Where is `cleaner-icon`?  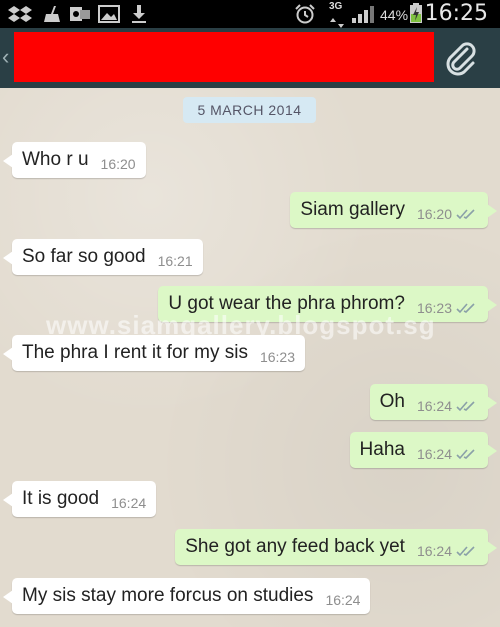 cleaner-icon is located at coordinates (52, 14).